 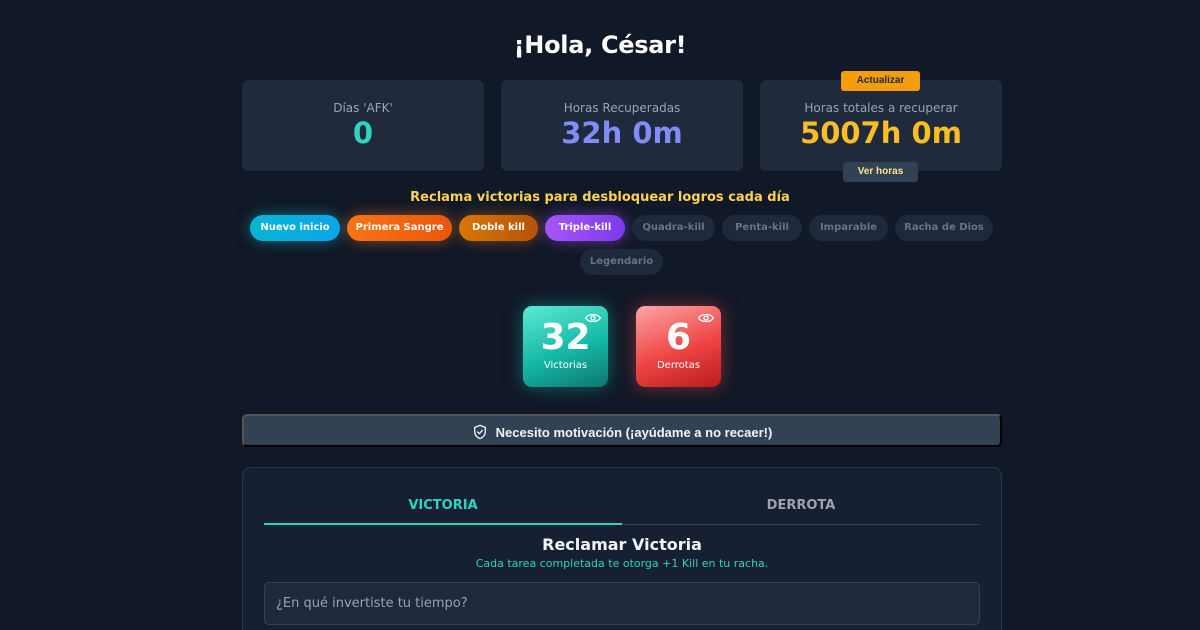 What do you see at coordinates (881, 108) in the screenshot?
I see `total-hours-label: Horas totales a recuperar` at bounding box center [881, 108].